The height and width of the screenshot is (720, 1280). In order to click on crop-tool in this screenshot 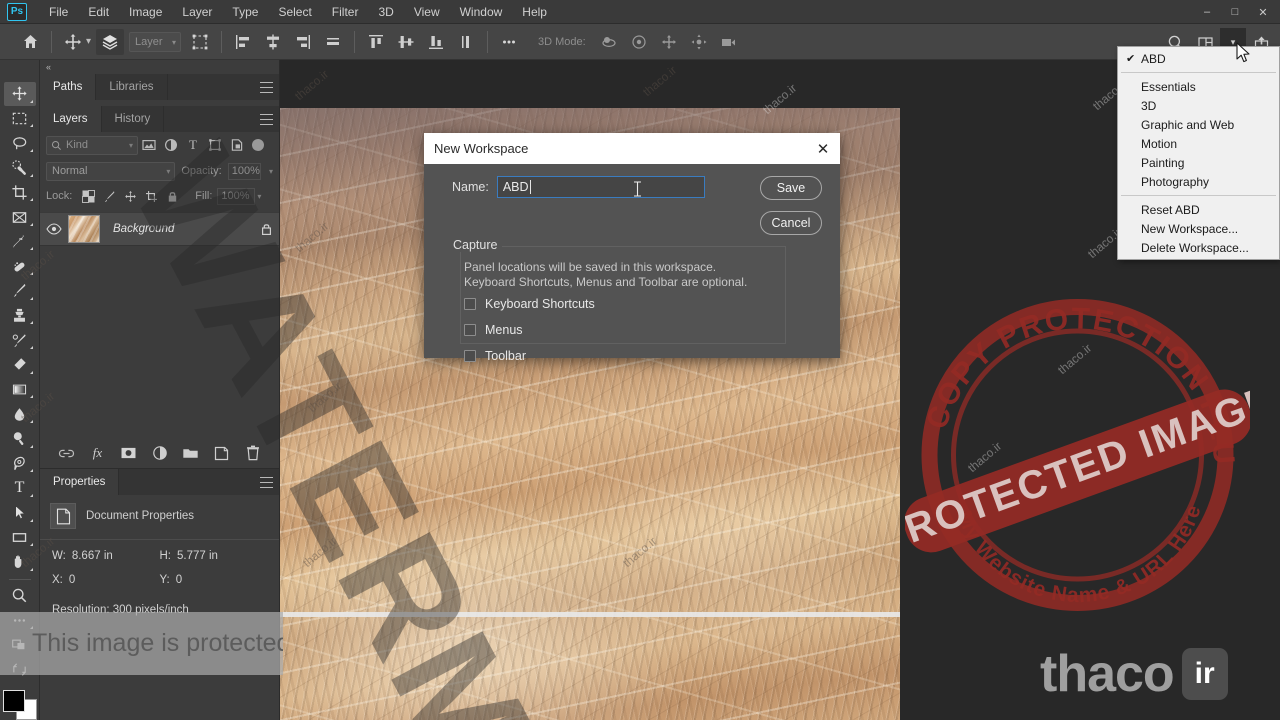, I will do `click(20, 193)`.